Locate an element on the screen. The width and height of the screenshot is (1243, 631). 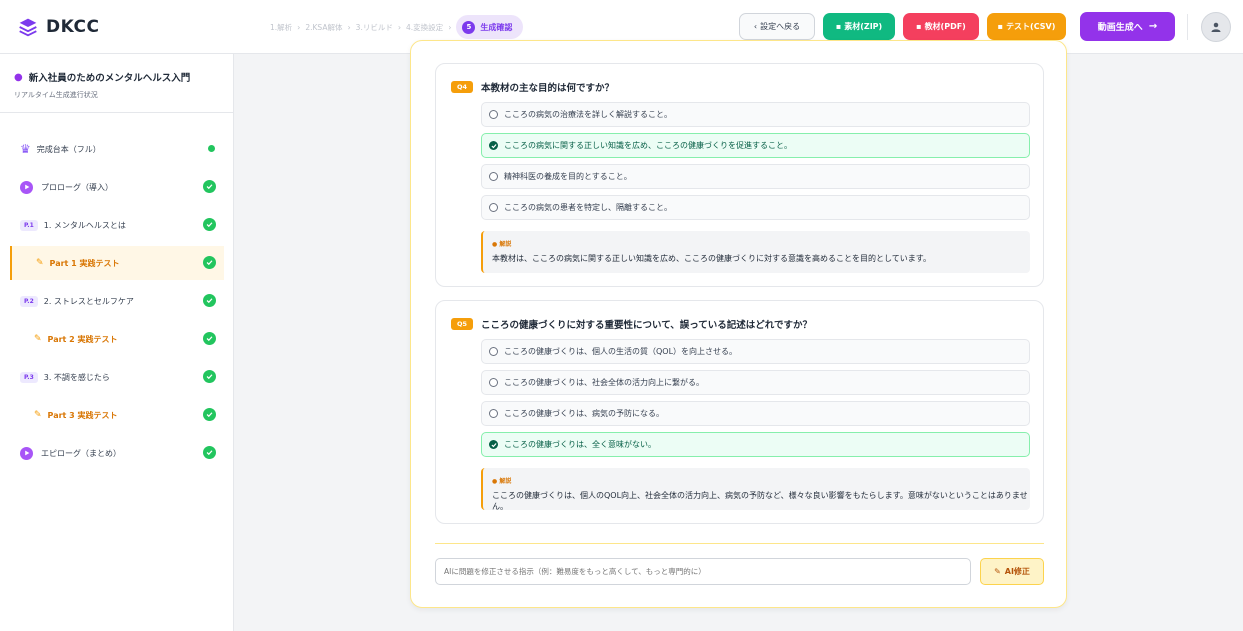
user-avatar is located at coordinates (1216, 27).